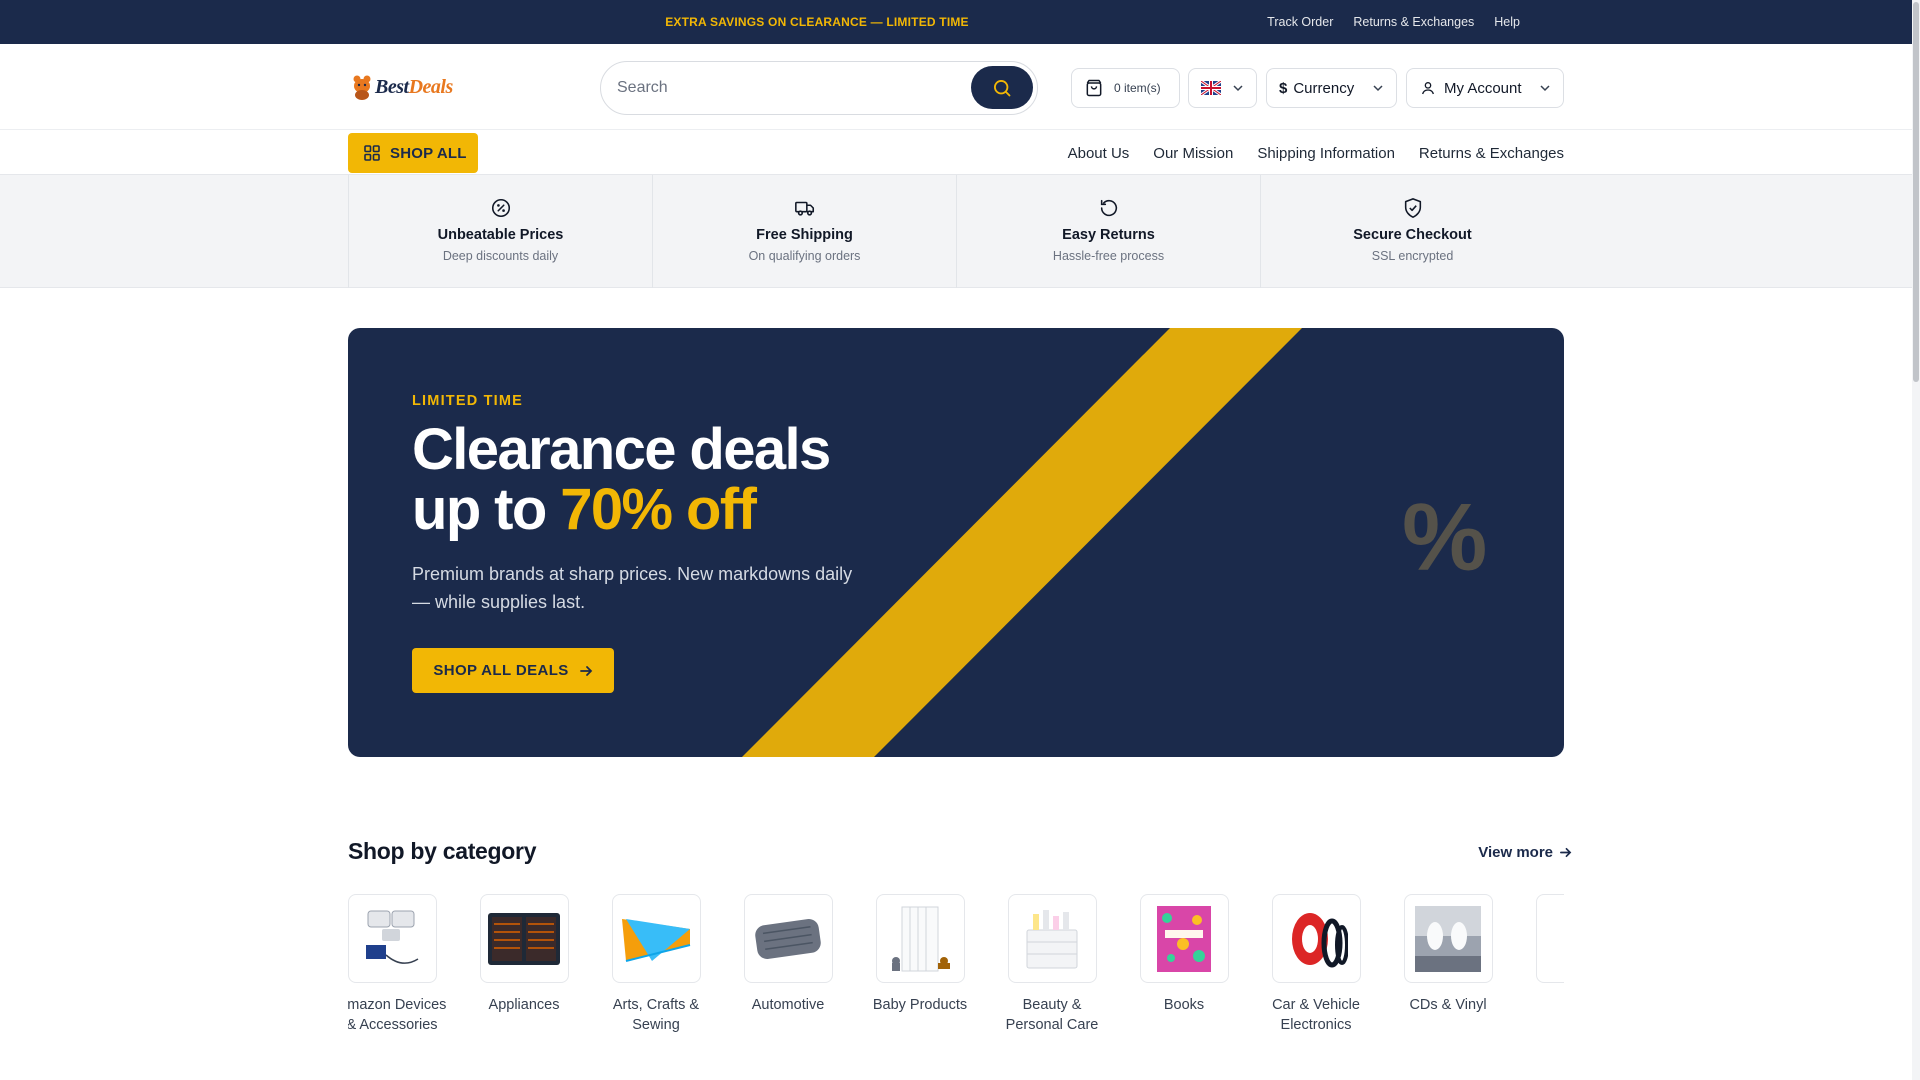 The width and height of the screenshot is (1920, 1080). I want to click on category-beauty-personal-care: Beauty & Personal Care, so click(1052, 964).